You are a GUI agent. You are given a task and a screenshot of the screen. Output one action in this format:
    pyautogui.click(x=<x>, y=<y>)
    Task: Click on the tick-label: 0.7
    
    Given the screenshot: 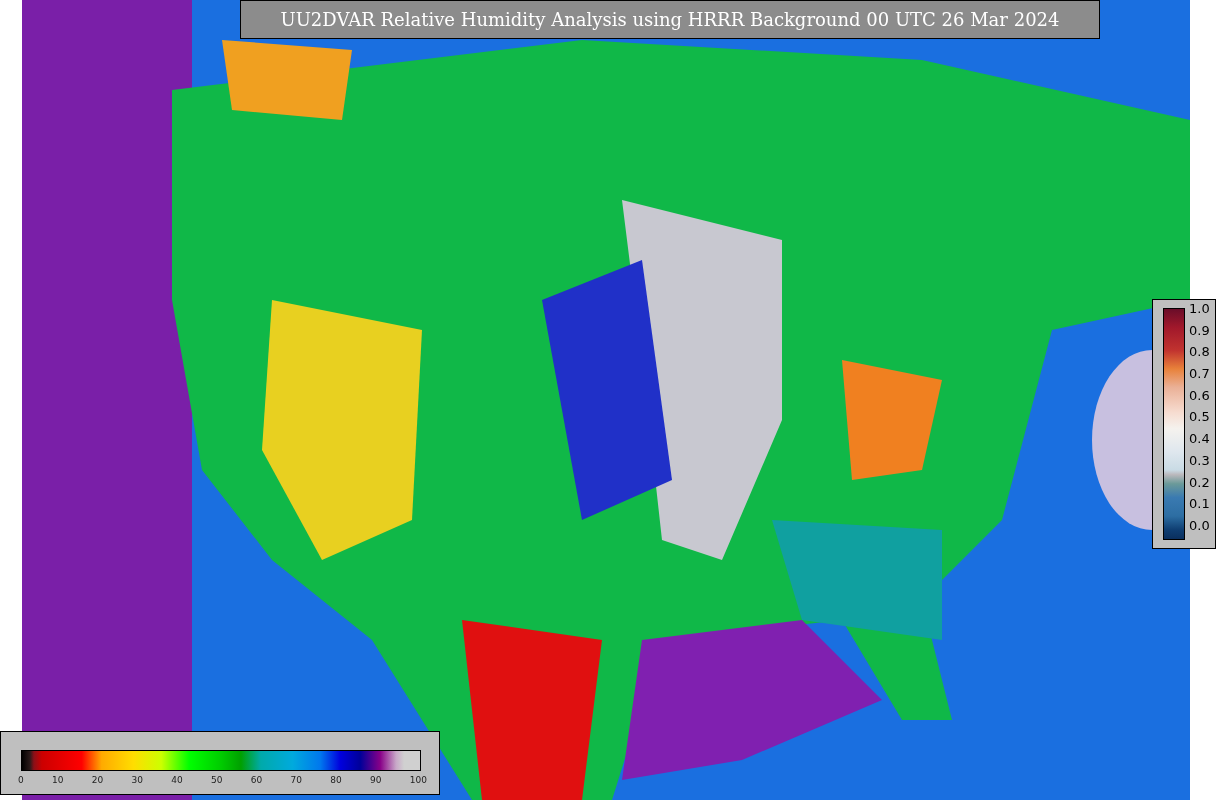 What is the action you would take?
    pyautogui.click(x=1199, y=374)
    